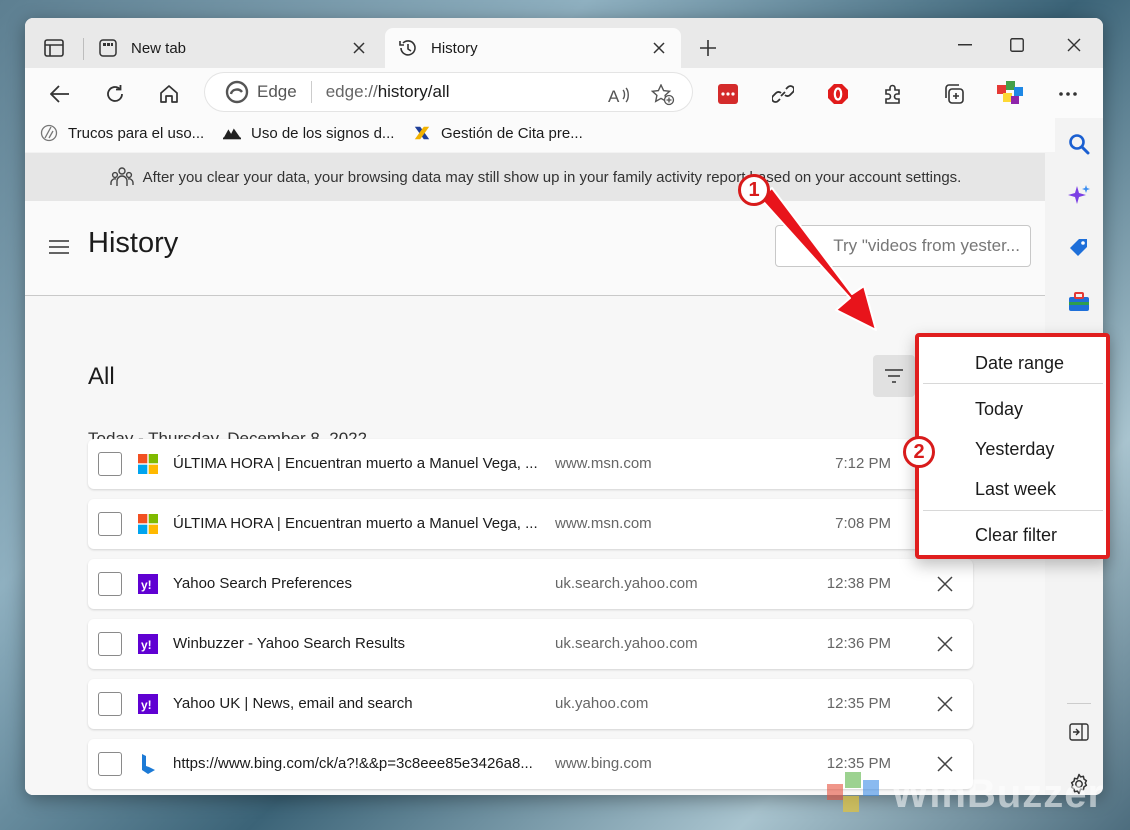 This screenshot has width=1130, height=830. What do you see at coordinates (1074, 45) in the screenshot?
I see `close-window-icon` at bounding box center [1074, 45].